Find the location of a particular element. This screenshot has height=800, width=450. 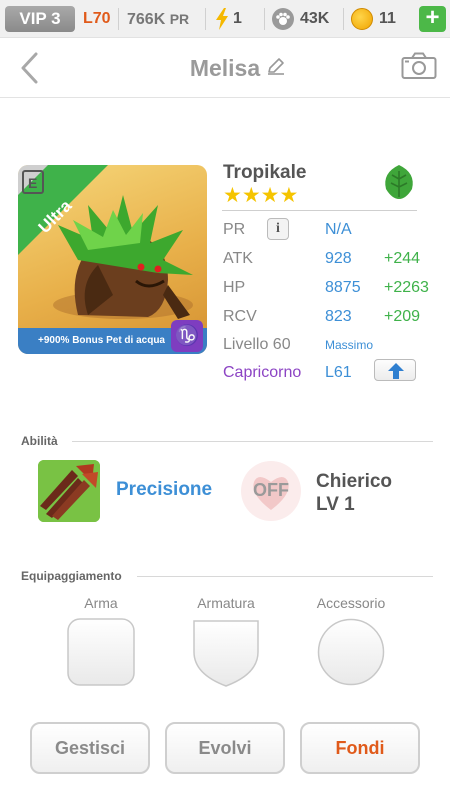

capricorn-sign-icon: ♑ is located at coordinates (187, 336).